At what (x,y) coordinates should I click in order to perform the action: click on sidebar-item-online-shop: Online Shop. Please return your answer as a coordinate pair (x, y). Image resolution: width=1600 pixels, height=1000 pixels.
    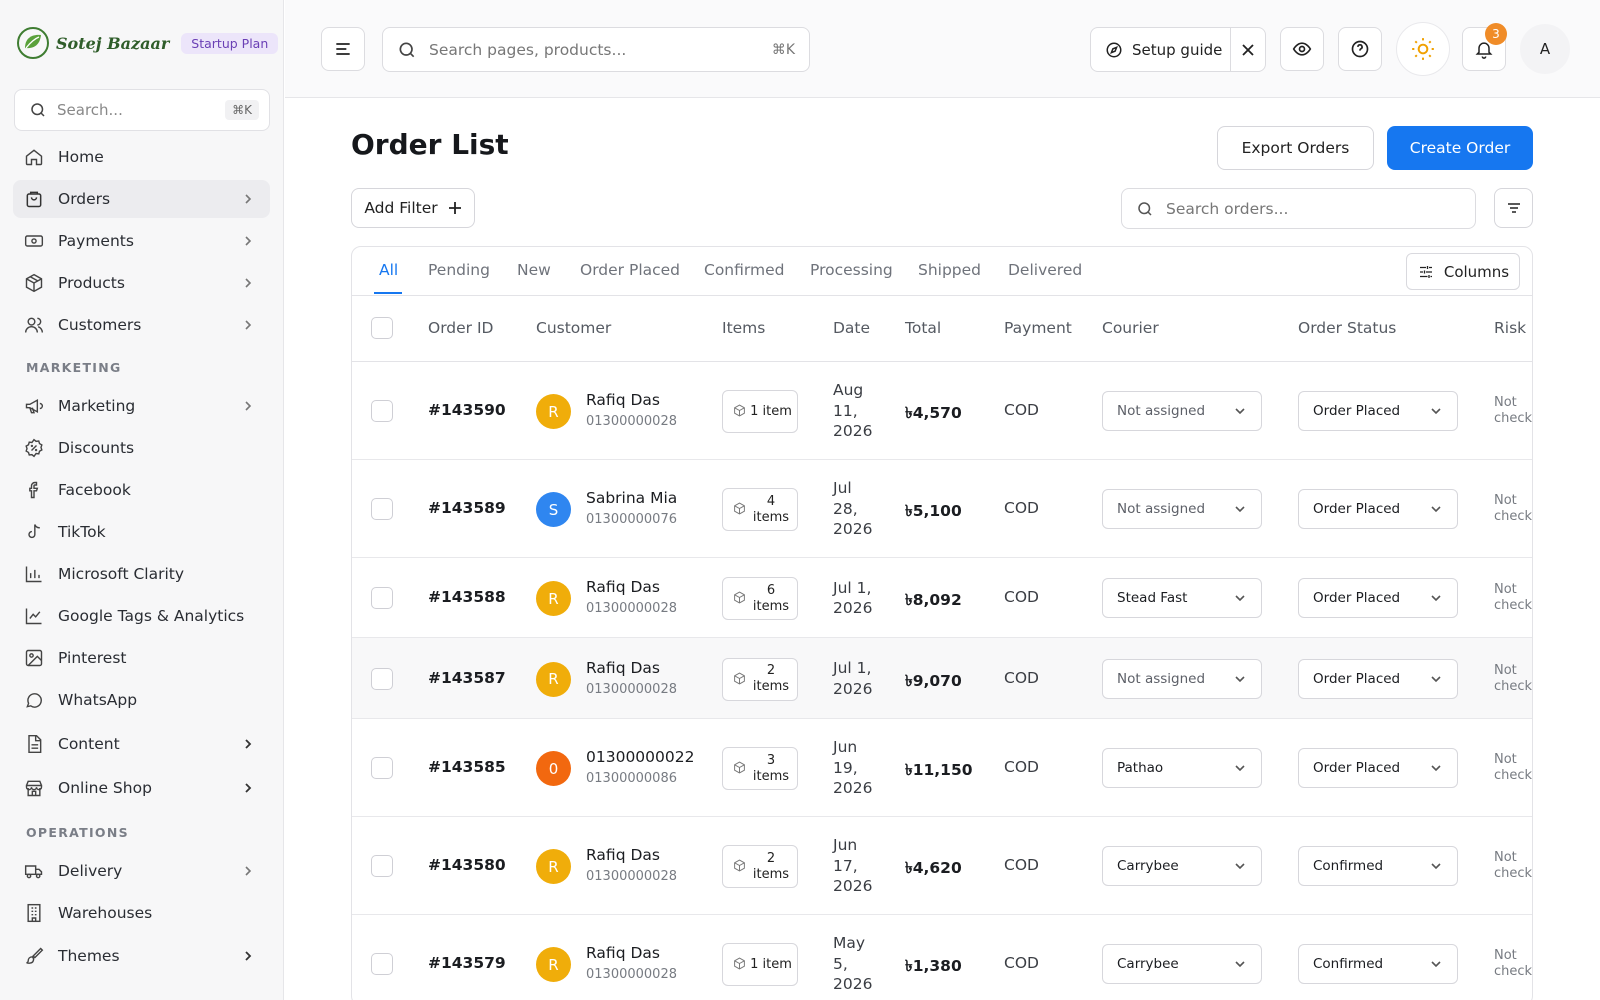
    Looking at the image, I should click on (141, 788).